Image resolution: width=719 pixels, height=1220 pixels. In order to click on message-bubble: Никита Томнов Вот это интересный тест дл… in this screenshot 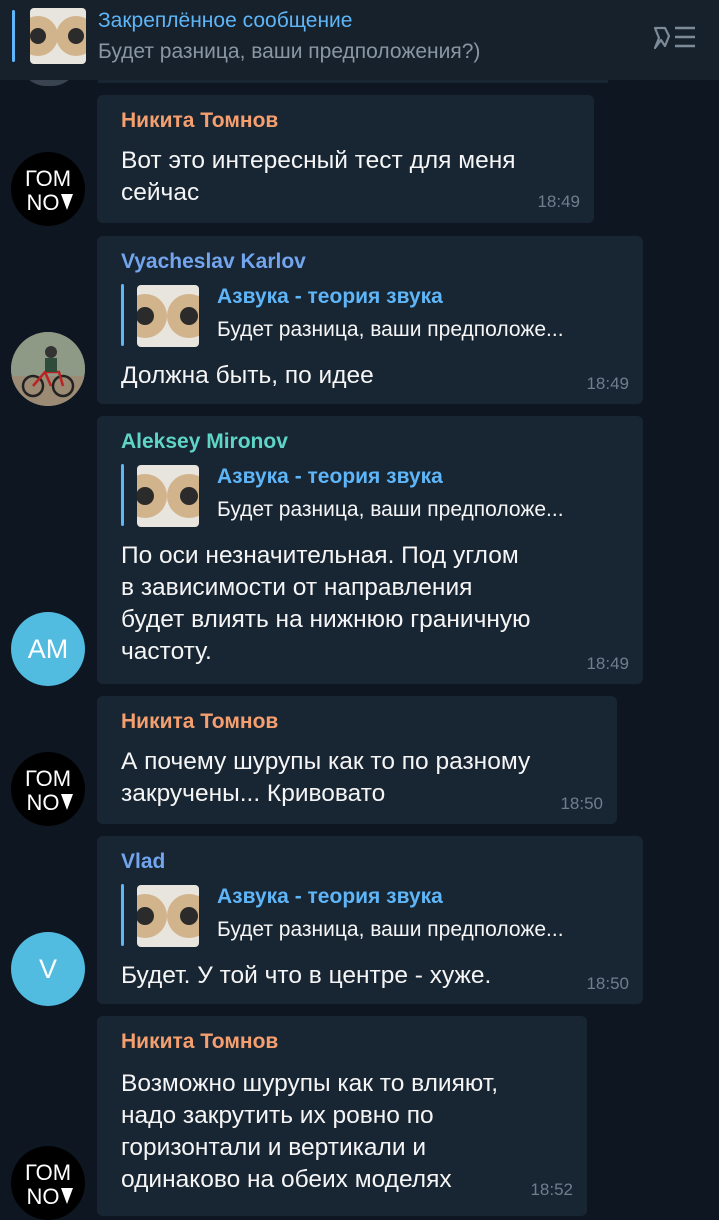, I will do `click(345, 159)`.